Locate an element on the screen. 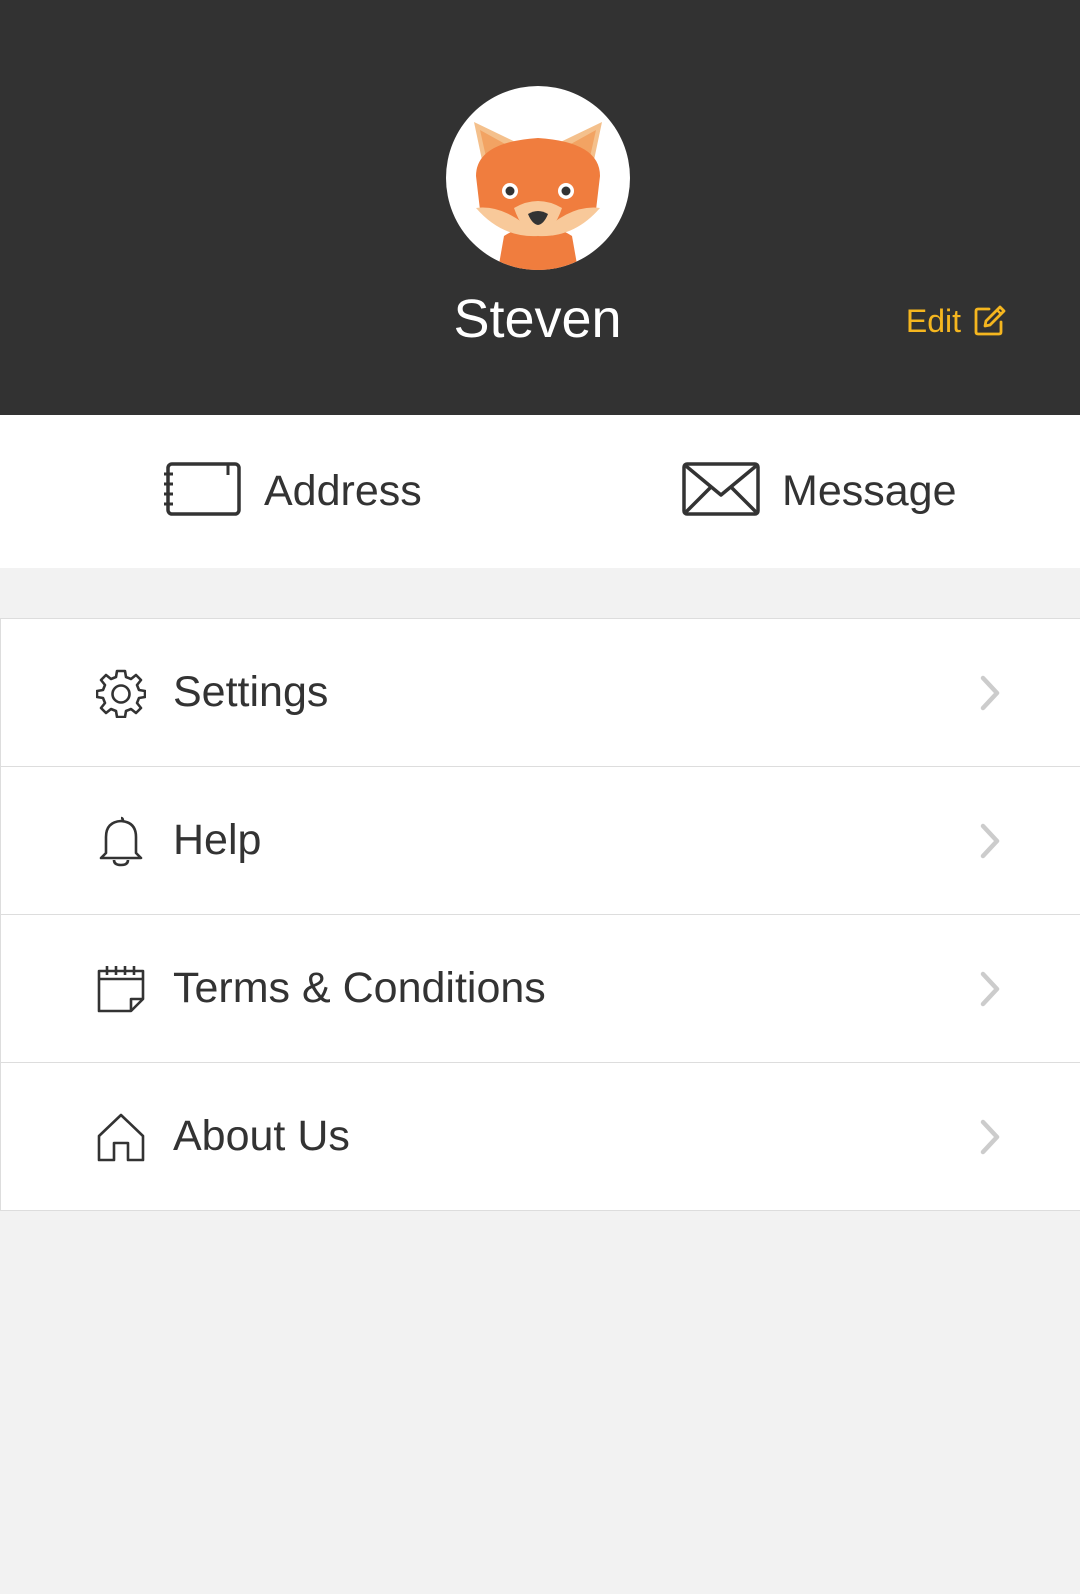 The width and height of the screenshot is (1080, 1594). menu-item-help: Help is located at coordinates (540, 840).